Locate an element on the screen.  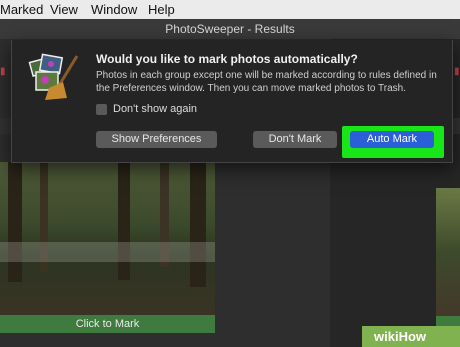
menu-help: Help is located at coordinates (161, 9).